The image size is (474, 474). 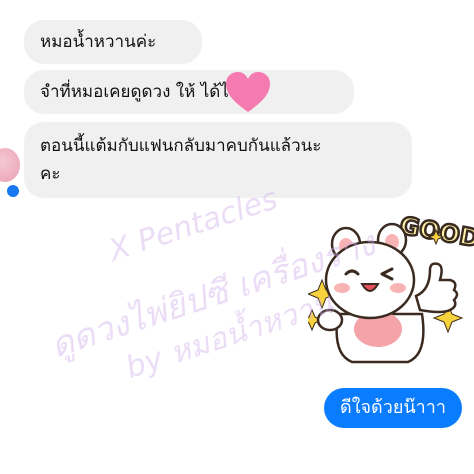 I want to click on message-text: หมอน้ำหวานค่ะ, so click(x=98, y=42).